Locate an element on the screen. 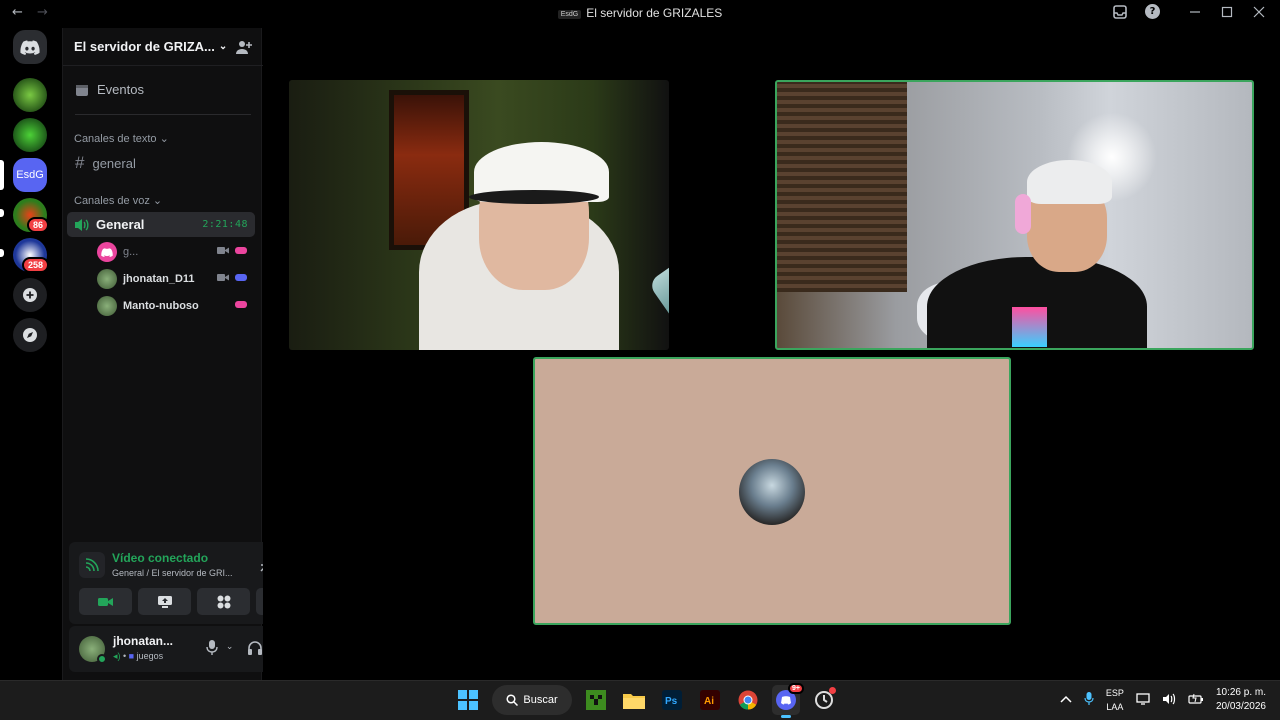 The image size is (1280, 720). volume-icon is located at coordinates (1169, 700).